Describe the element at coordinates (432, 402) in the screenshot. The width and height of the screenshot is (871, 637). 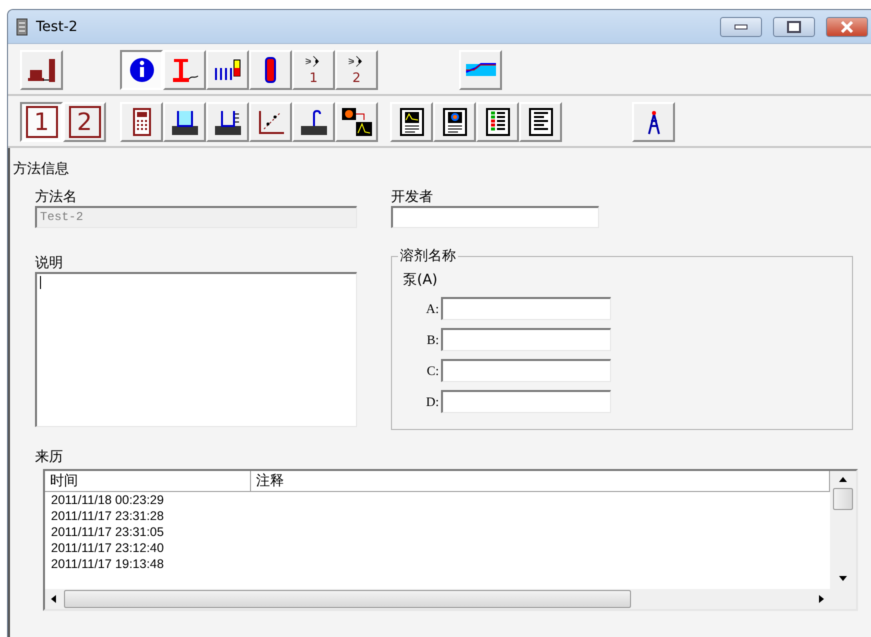
I see `channel-label: D:` at that location.